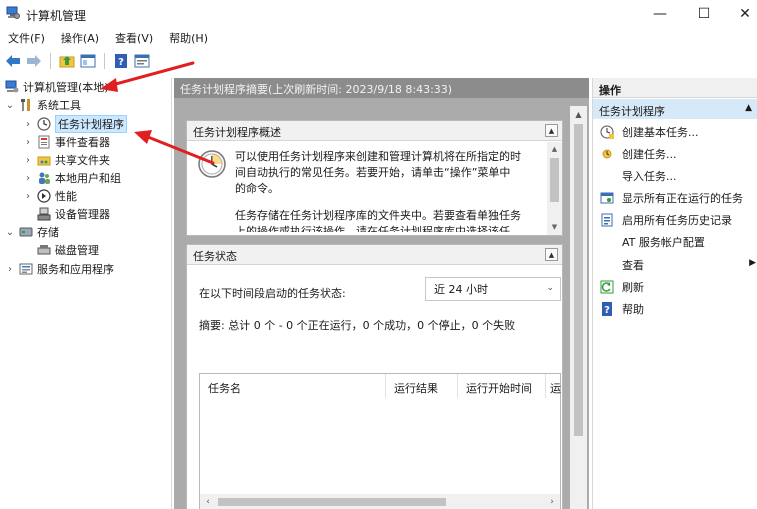  I want to click on maximize-button: ☐, so click(704, 14).